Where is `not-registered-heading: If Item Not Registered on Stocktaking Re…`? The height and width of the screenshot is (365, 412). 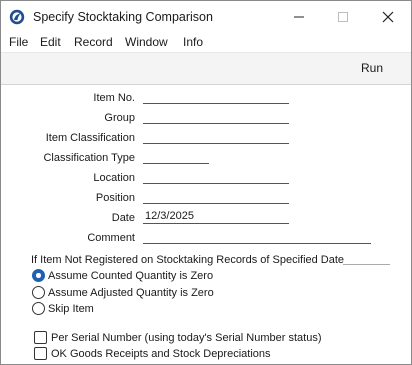
not-registered-heading: If Item Not Registered on Stocktaking Re… is located at coordinates (188, 260).